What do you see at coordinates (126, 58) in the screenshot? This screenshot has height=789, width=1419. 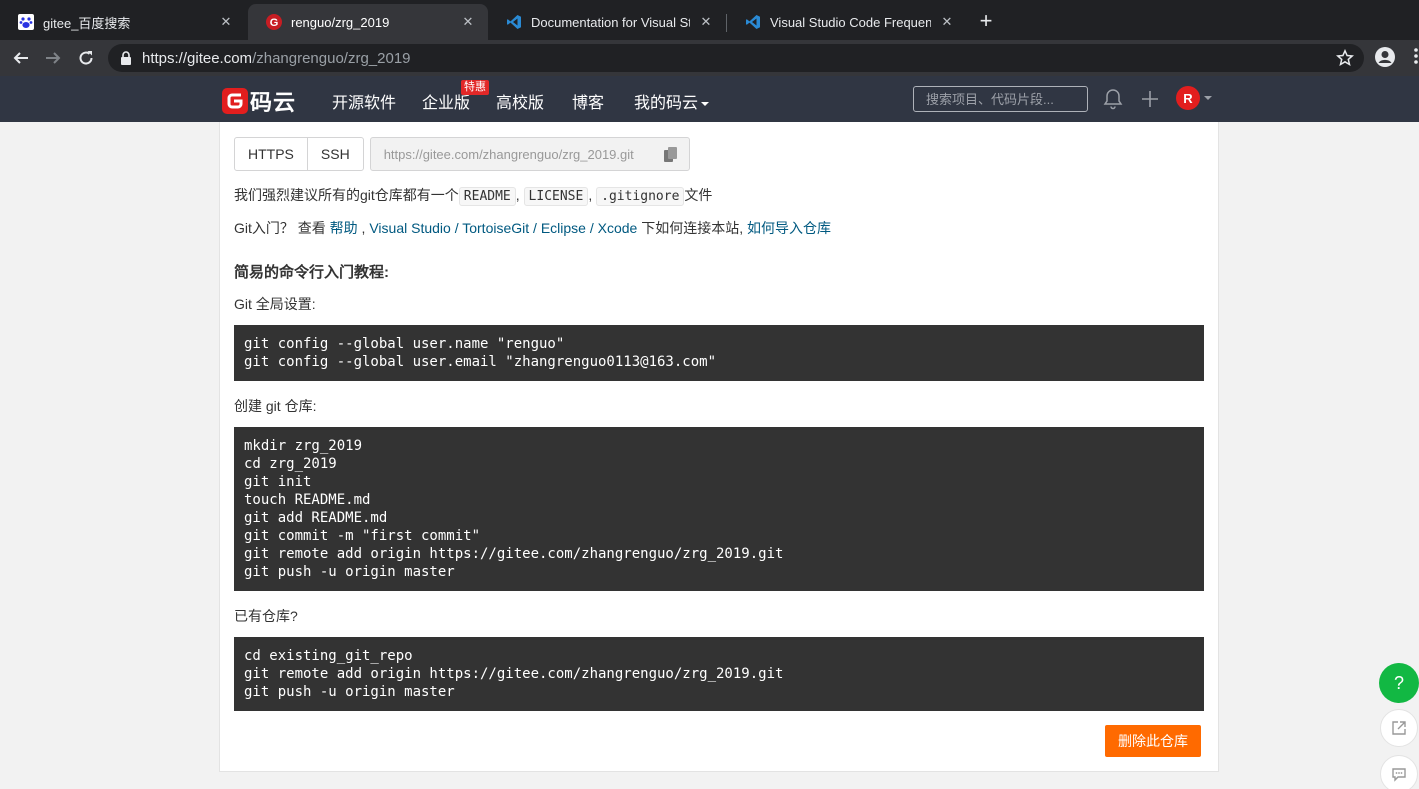 I see `lock-icon` at bounding box center [126, 58].